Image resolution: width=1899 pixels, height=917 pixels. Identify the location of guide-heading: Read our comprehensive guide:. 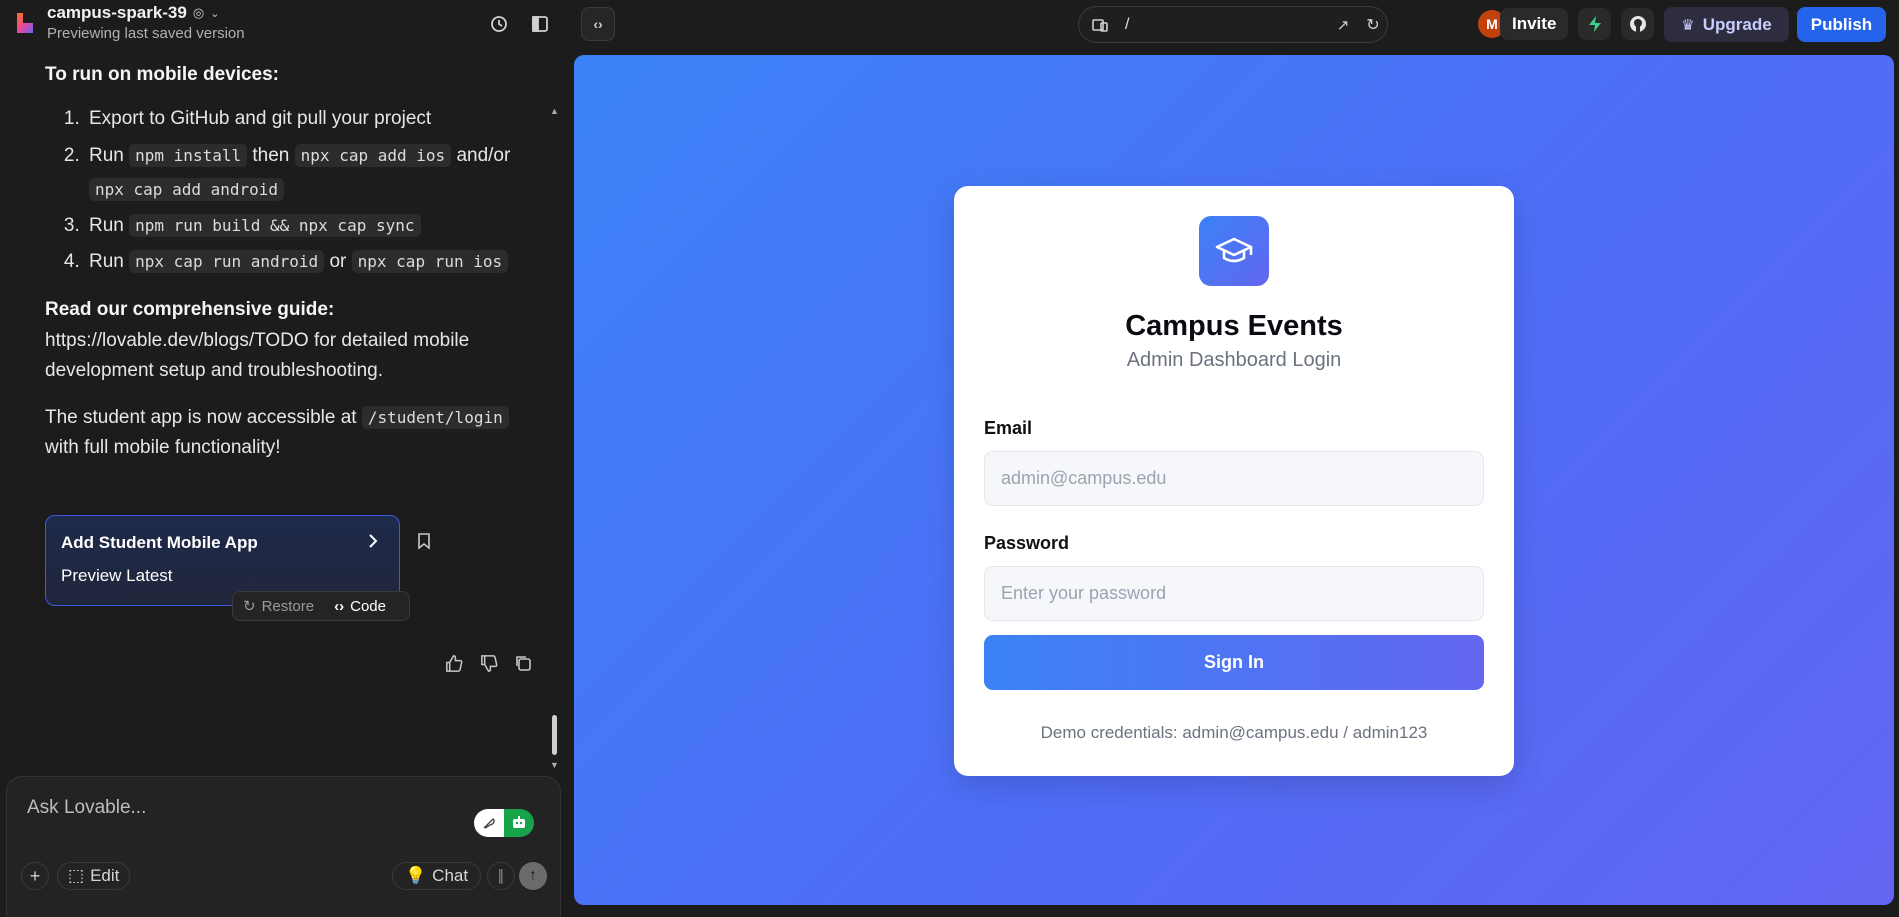
(190, 310).